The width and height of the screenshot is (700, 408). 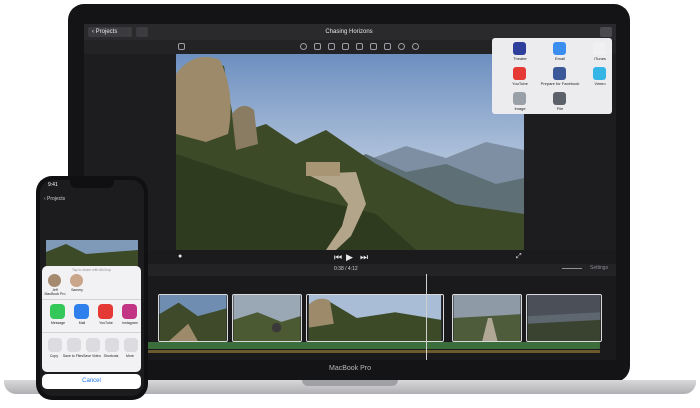 I want to click on share-option-label: File, so click(x=560, y=108).